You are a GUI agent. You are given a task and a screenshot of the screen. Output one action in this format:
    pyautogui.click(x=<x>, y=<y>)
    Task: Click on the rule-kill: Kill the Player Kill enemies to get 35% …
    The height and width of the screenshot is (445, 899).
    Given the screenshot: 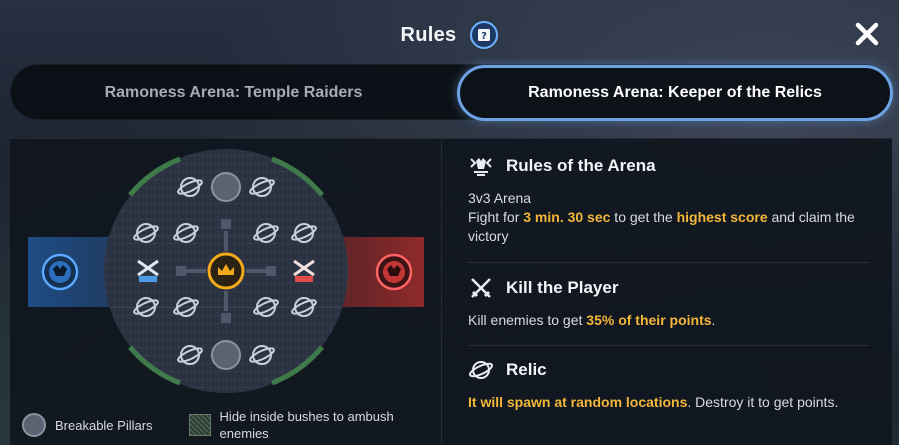 What is the action you would take?
    pyautogui.click(x=669, y=301)
    